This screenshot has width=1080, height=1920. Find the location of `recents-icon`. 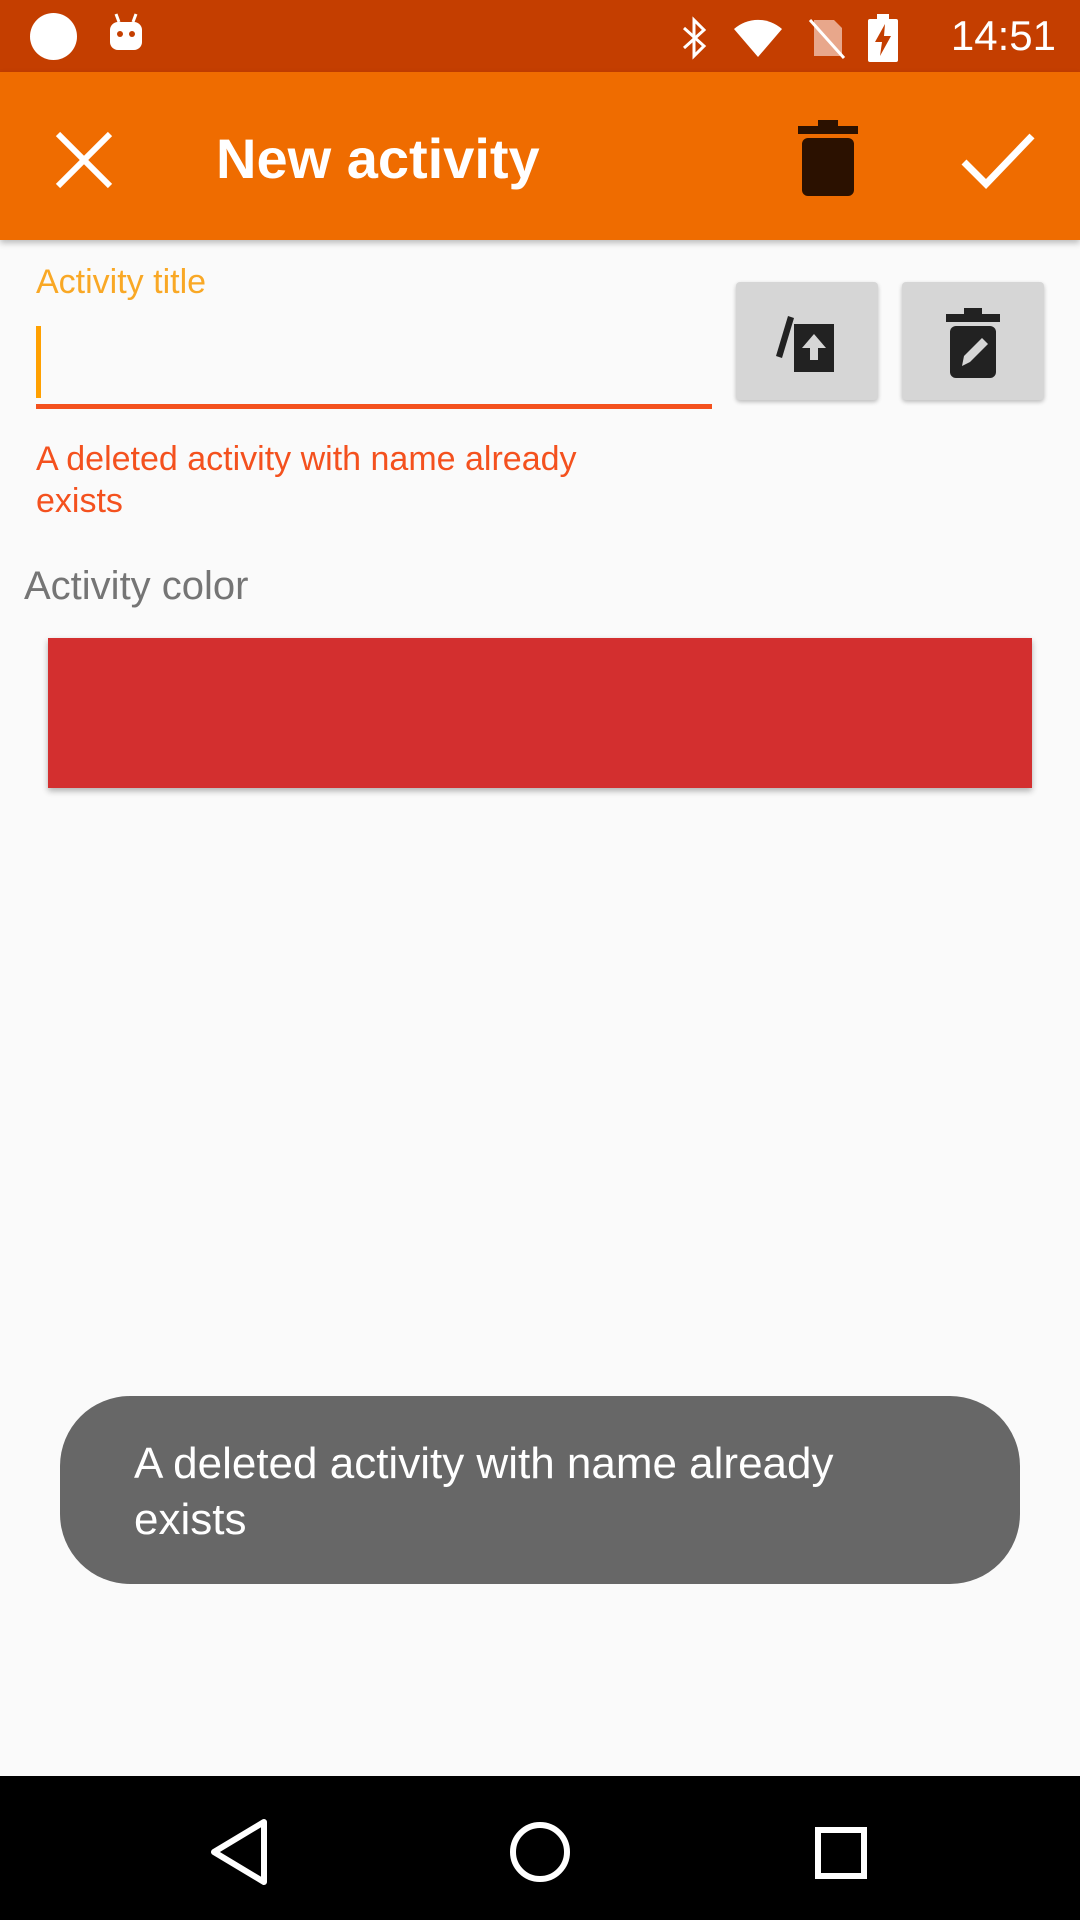

recents-icon is located at coordinates (840, 1852).